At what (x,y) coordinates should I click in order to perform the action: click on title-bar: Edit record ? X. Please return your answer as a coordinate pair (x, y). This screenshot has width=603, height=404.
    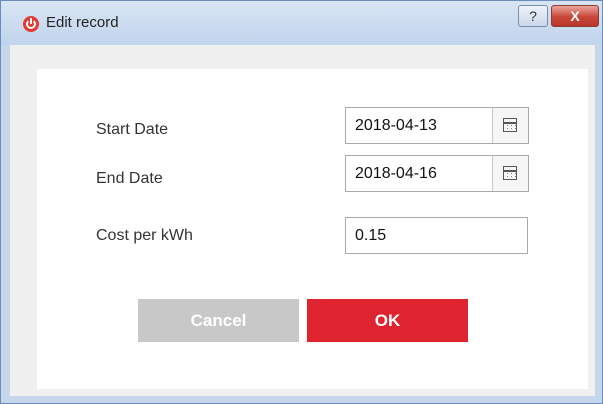
    Looking at the image, I should click on (301, 23).